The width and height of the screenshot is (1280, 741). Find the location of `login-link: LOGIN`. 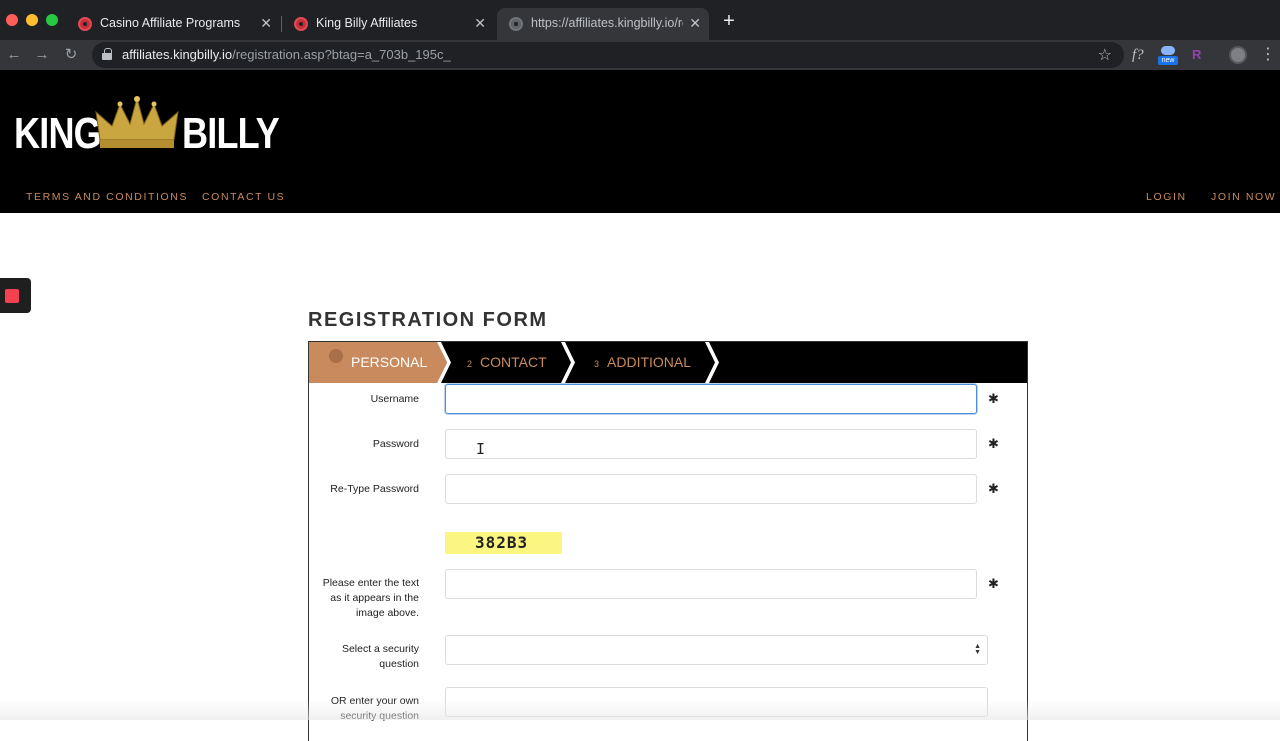

login-link: LOGIN is located at coordinates (1166, 197).